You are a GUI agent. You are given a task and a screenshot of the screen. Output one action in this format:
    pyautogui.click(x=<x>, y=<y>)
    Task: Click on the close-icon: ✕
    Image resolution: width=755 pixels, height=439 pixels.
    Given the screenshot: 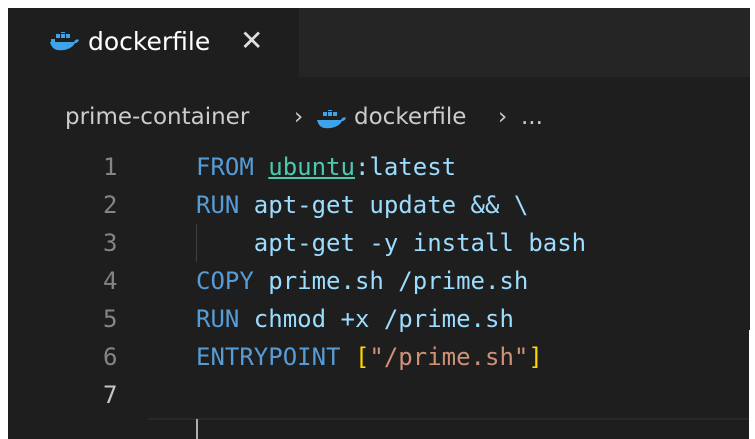 What is the action you would take?
    pyautogui.click(x=251, y=41)
    